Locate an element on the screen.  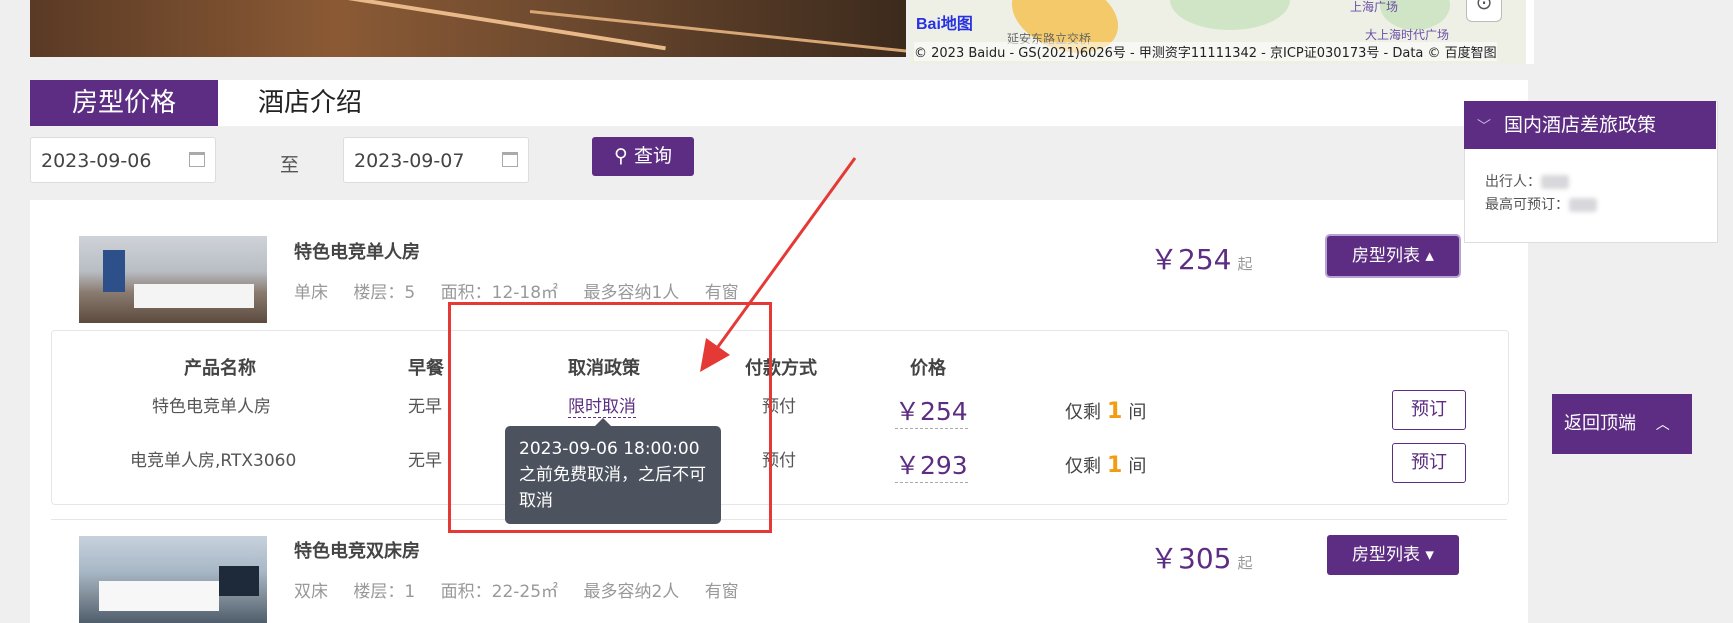
travel-policy-header: ﹀ 国内酒店差旅政策 is located at coordinates (1590, 125).